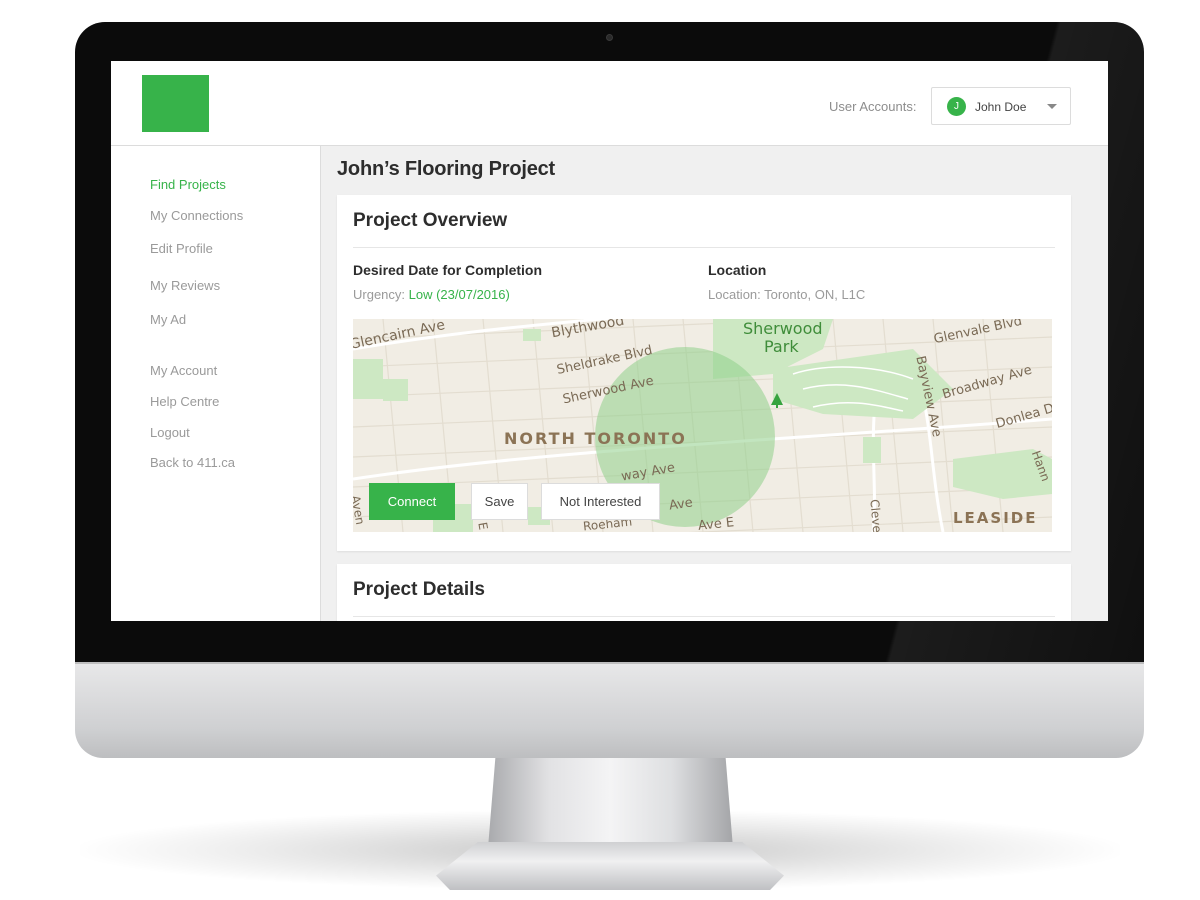 Image resolution: width=1200 pixels, height=900 pixels. Describe the element at coordinates (181, 248) in the screenshot. I see `sidebar-item-edit-profile: Edit Profile` at that location.